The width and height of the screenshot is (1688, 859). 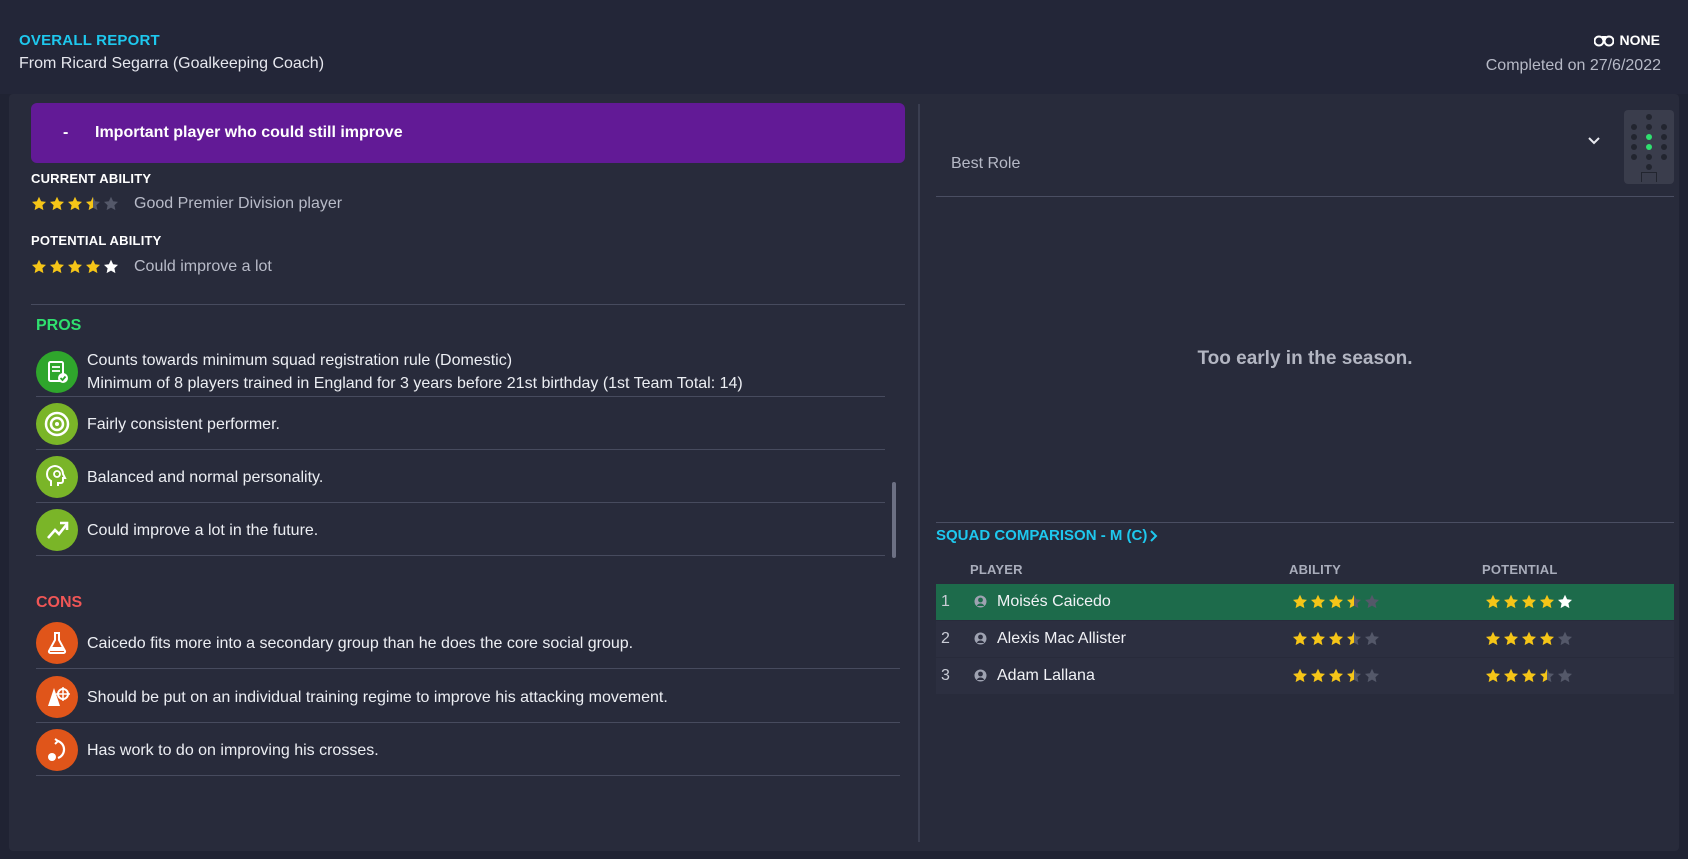 I want to click on target-icon, so click(x=57, y=424).